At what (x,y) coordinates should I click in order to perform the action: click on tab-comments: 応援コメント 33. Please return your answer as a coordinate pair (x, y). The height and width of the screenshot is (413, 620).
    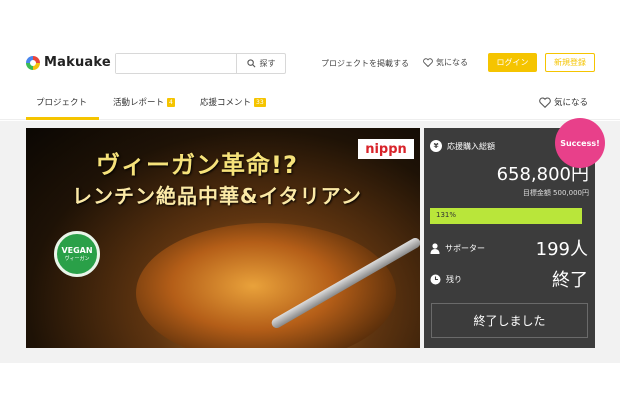
    Looking at the image, I should click on (233, 102).